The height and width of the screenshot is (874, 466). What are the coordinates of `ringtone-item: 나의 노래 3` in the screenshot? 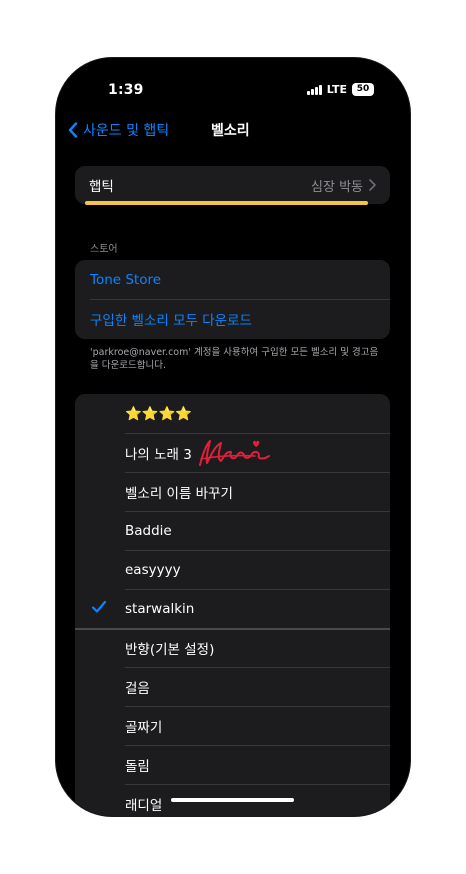 It's located at (232, 452).